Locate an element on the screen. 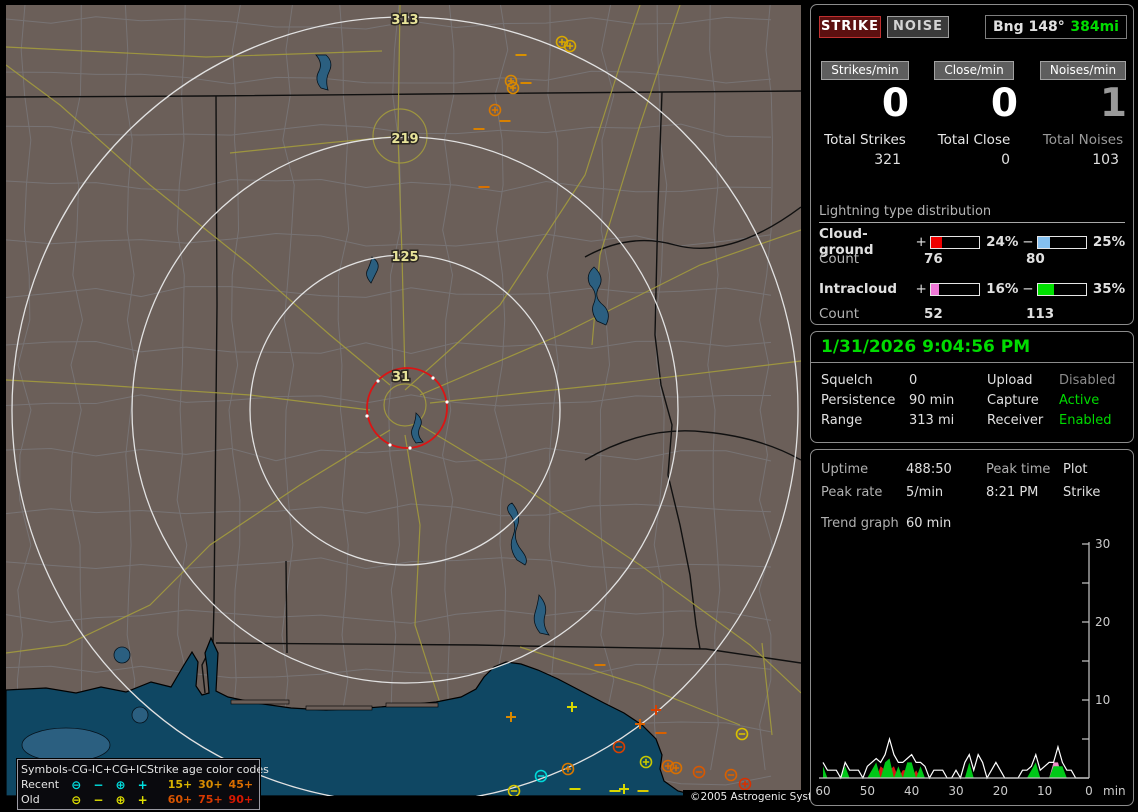 This screenshot has width=1138, height=812. divider is located at coordinates (972, 362).